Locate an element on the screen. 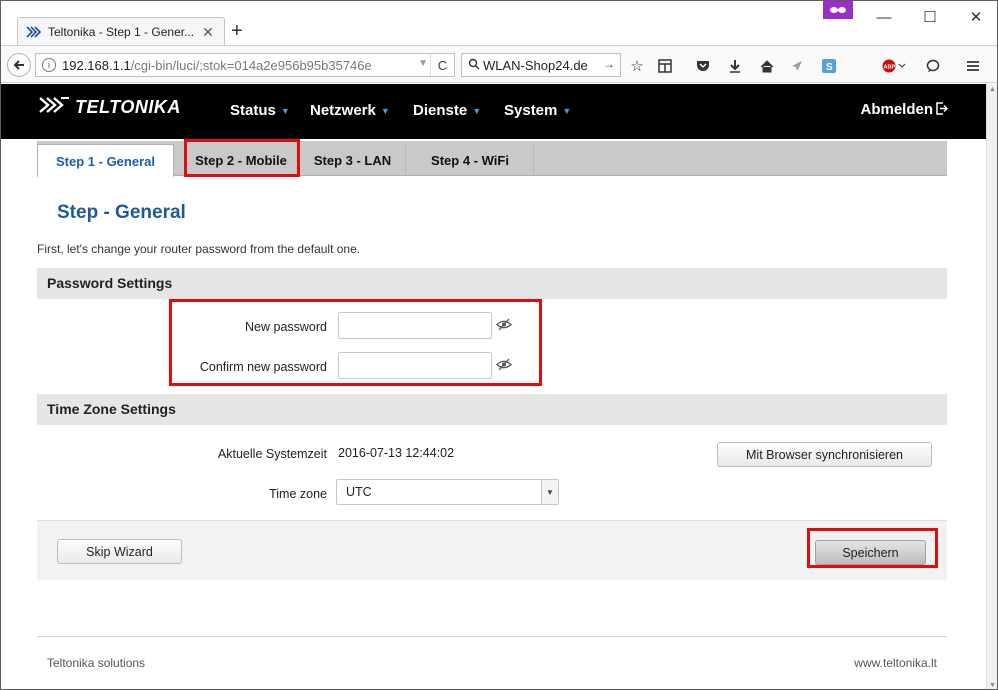 The width and height of the screenshot is (998, 690). info-icon: i is located at coordinates (49, 65).